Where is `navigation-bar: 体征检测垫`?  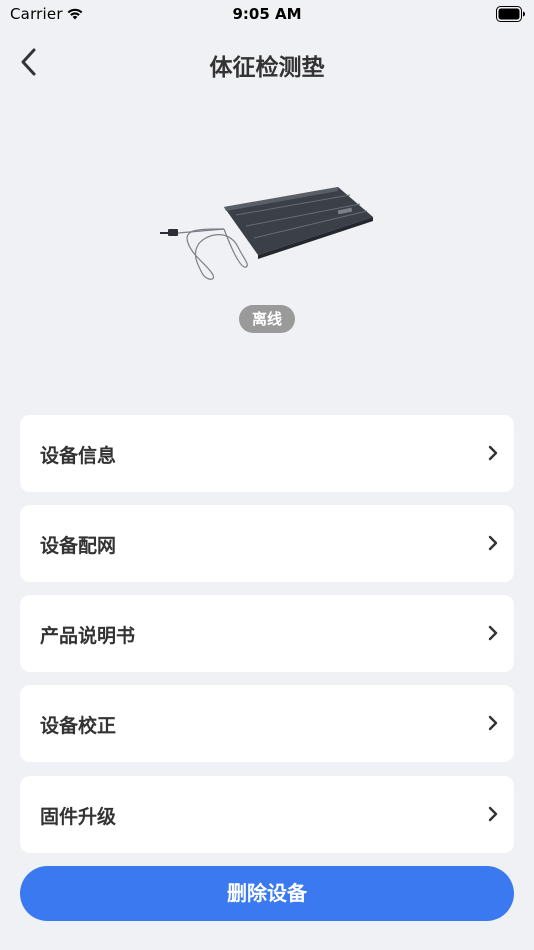 navigation-bar: 体征检测垫 is located at coordinates (267, 62).